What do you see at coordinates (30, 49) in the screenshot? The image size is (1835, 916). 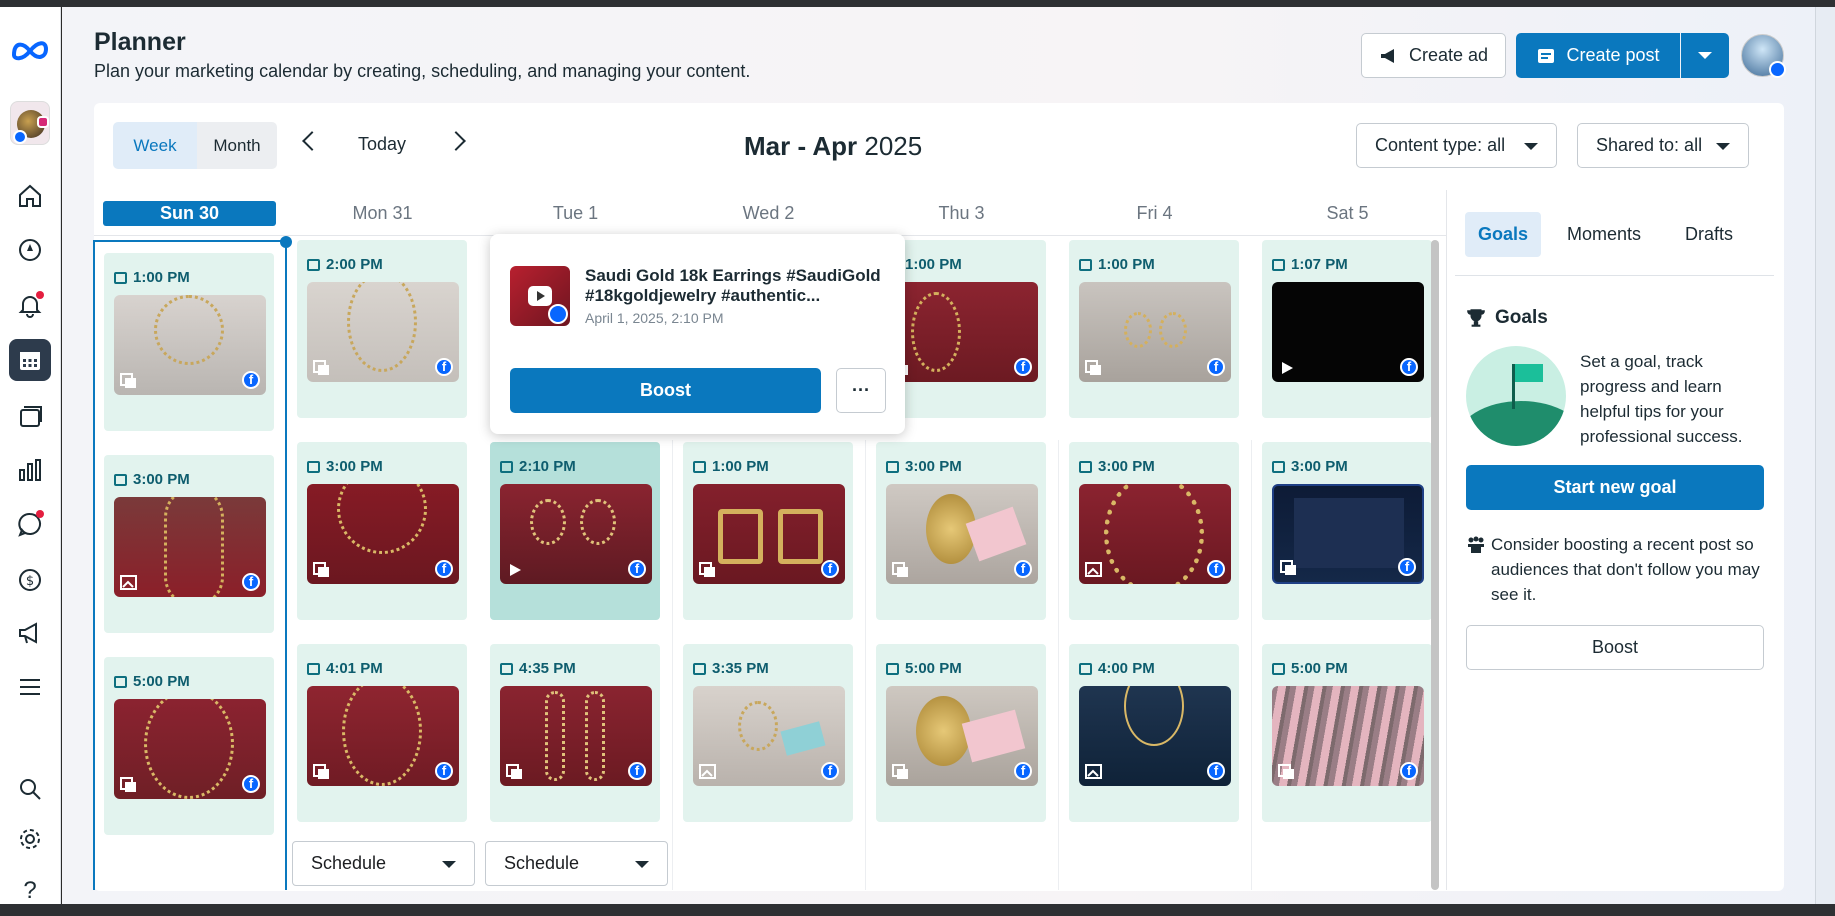 I see `meta-logo-icon` at bounding box center [30, 49].